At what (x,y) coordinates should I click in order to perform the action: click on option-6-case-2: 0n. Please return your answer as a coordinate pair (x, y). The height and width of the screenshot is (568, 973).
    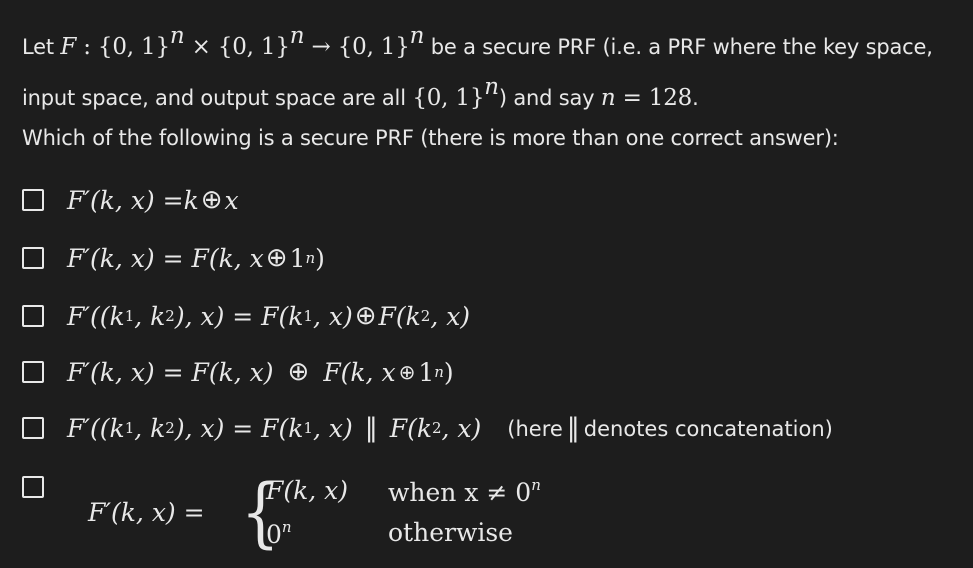
    Looking at the image, I should click on (279, 533).